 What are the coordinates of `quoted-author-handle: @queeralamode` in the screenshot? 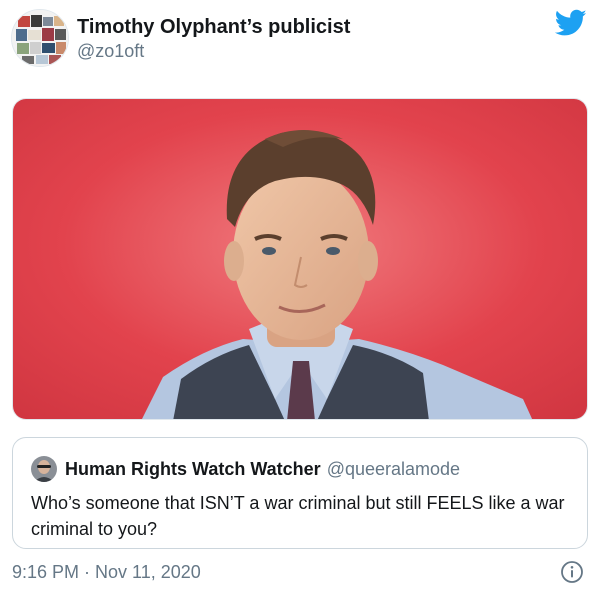 It's located at (393, 469).